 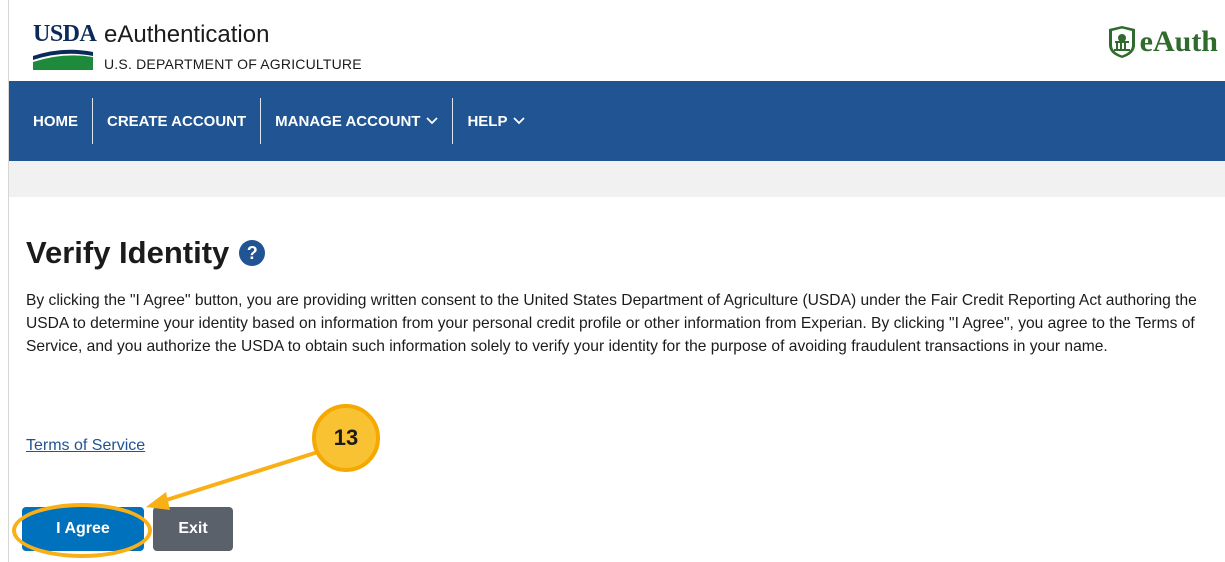 What do you see at coordinates (85, 446) in the screenshot?
I see `terms-of-service-link: Terms of Service` at bounding box center [85, 446].